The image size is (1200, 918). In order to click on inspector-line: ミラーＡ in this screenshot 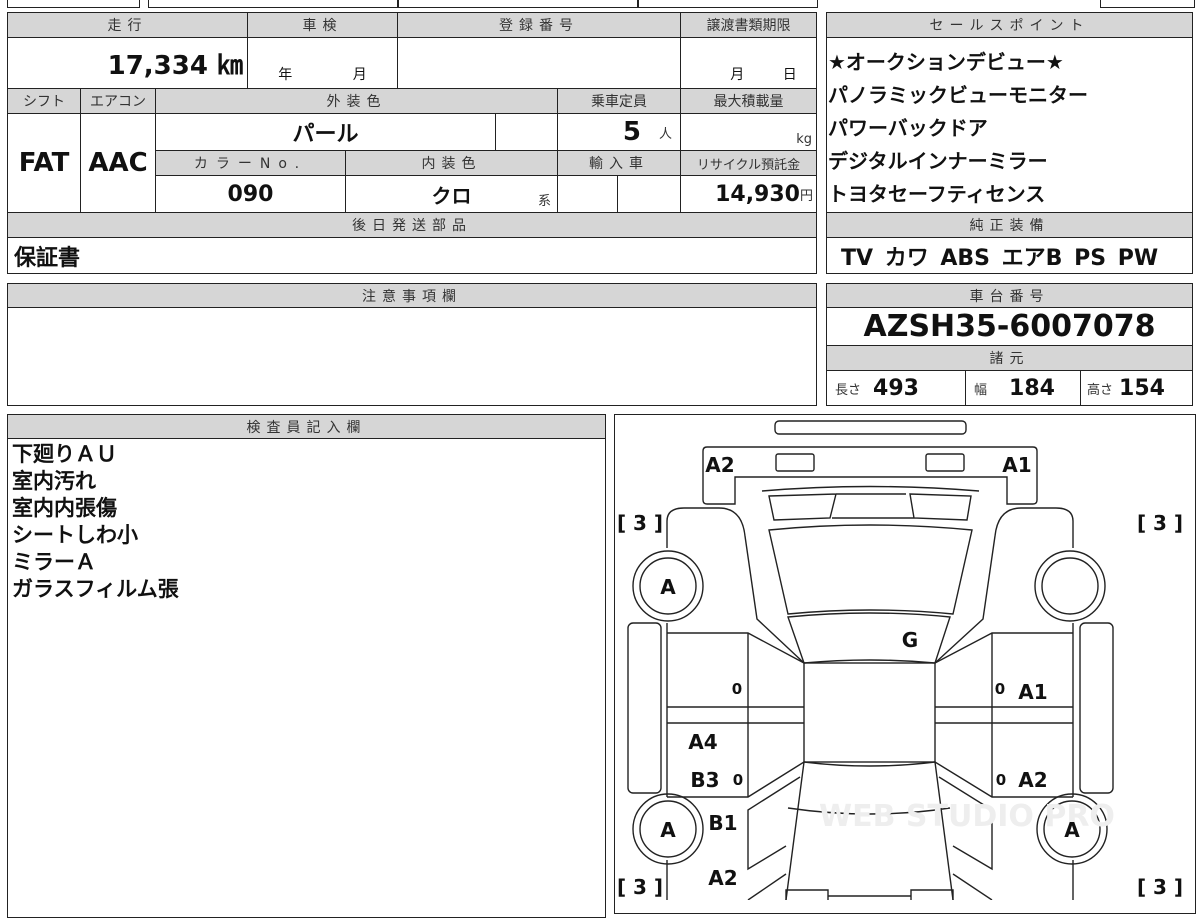, I will do `click(54, 562)`.